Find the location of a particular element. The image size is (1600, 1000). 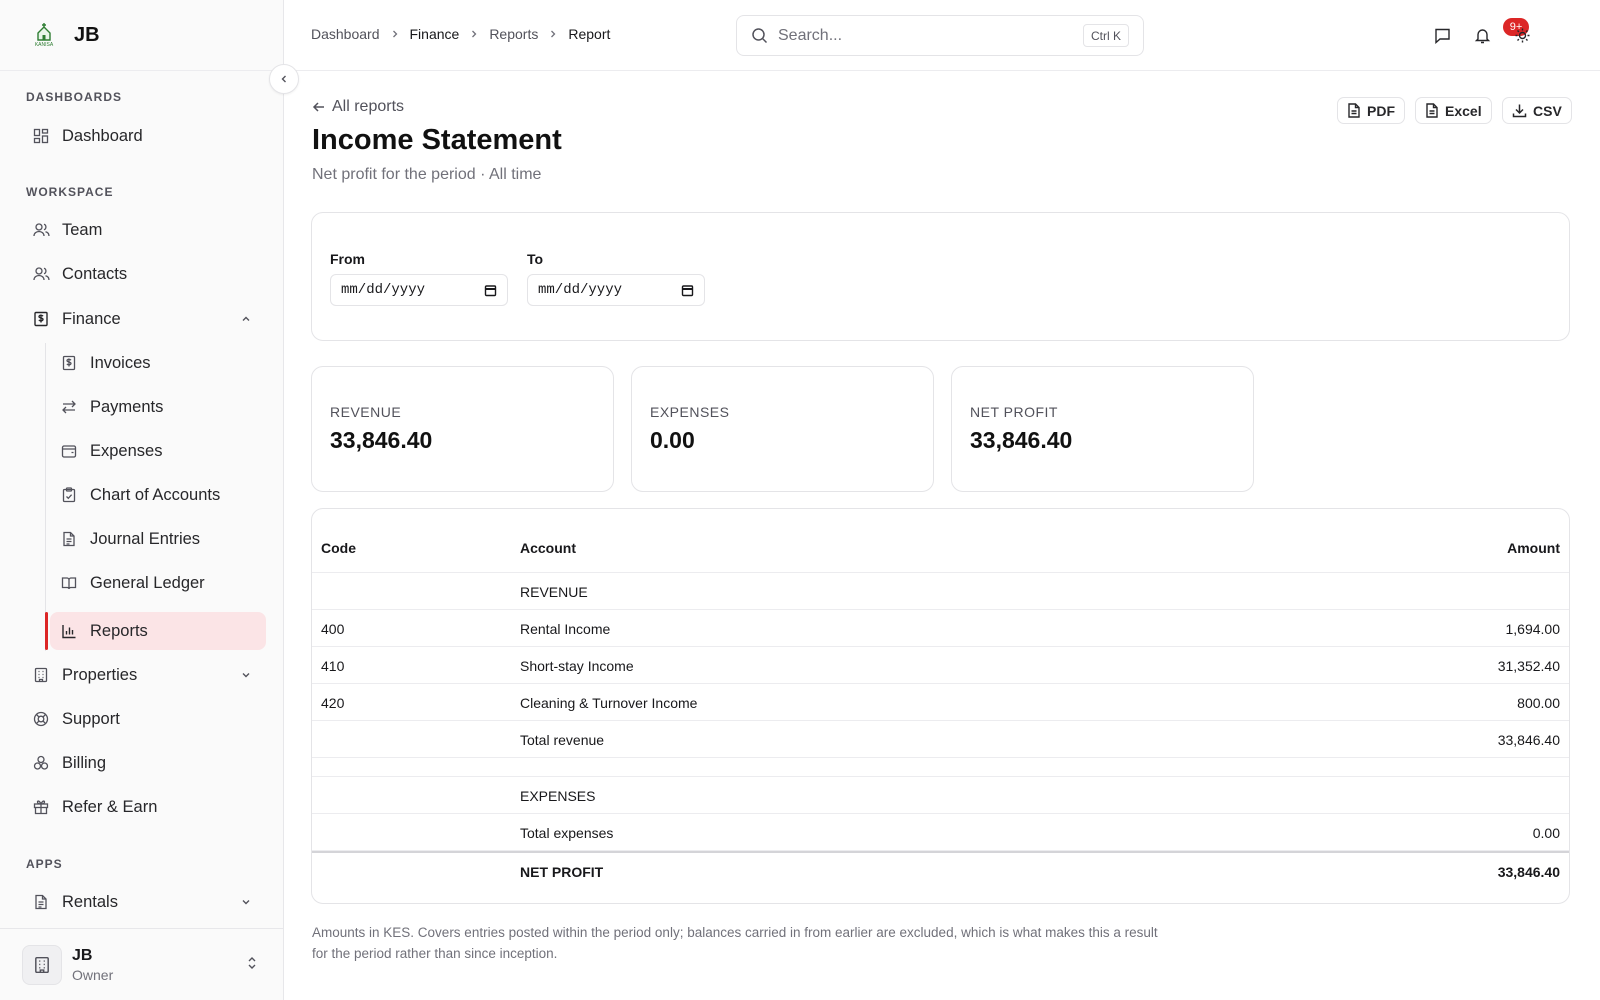

to-date-input: mm/dd/yyyy is located at coordinates (616, 290).